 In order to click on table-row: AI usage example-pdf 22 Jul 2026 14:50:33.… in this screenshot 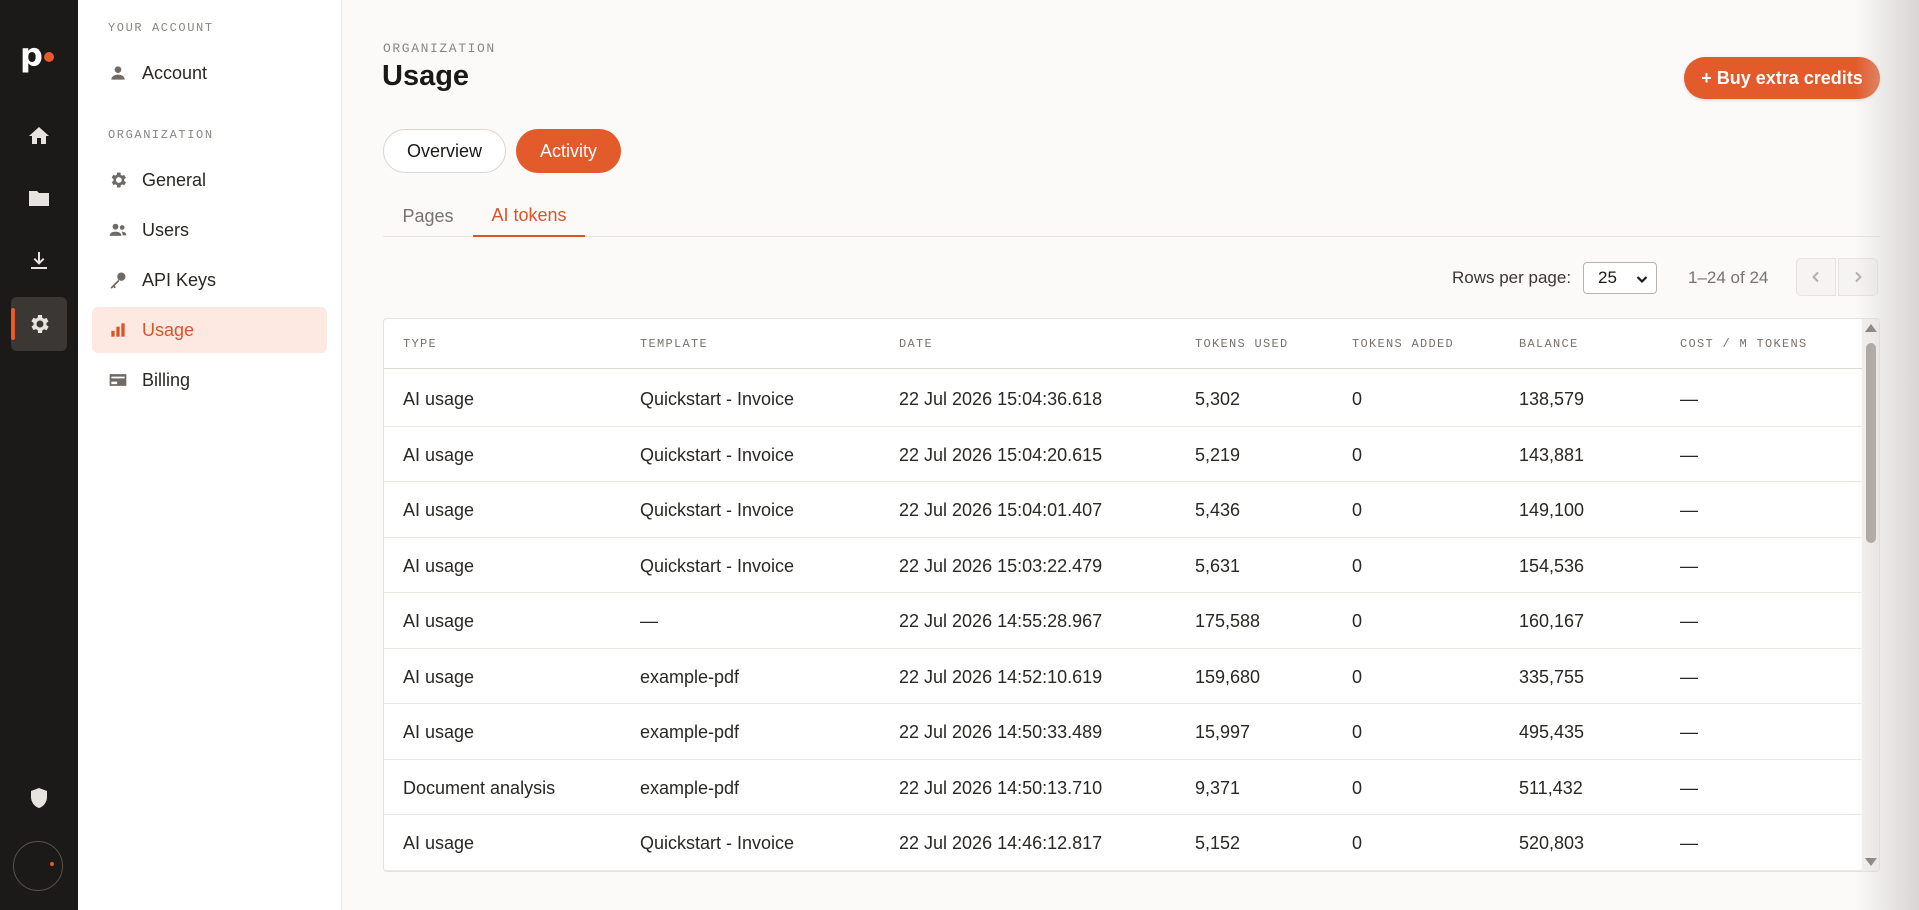, I will do `click(1123, 732)`.